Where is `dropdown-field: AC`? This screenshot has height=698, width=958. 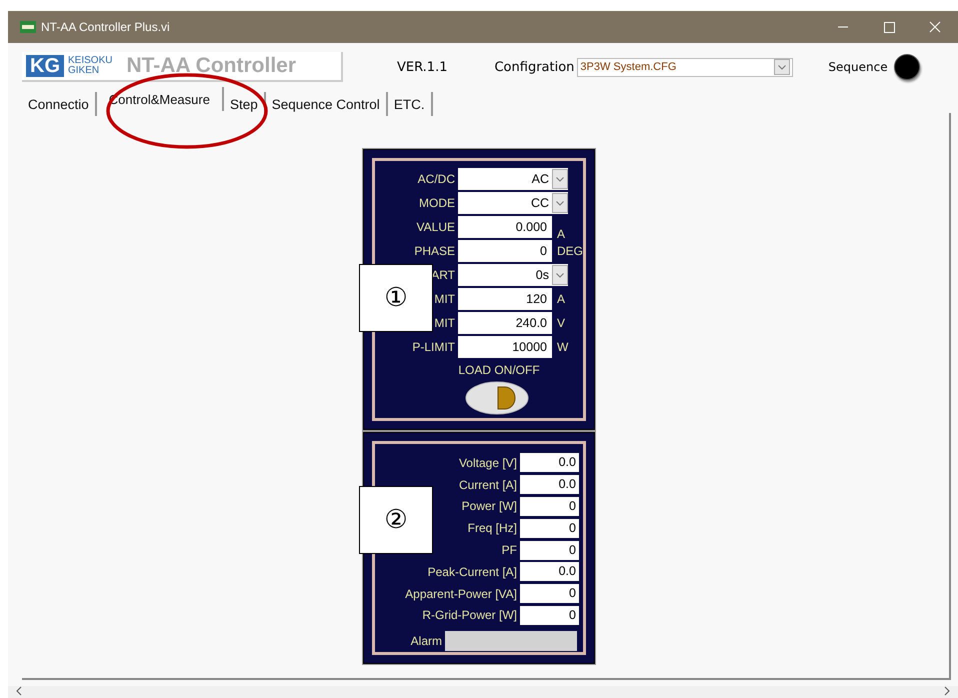 dropdown-field: AC is located at coordinates (513, 179).